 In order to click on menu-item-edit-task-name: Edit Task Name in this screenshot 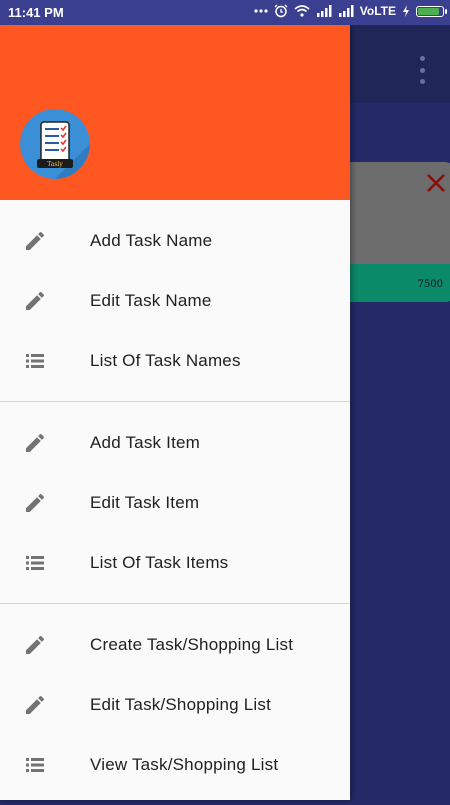, I will do `click(175, 301)`.